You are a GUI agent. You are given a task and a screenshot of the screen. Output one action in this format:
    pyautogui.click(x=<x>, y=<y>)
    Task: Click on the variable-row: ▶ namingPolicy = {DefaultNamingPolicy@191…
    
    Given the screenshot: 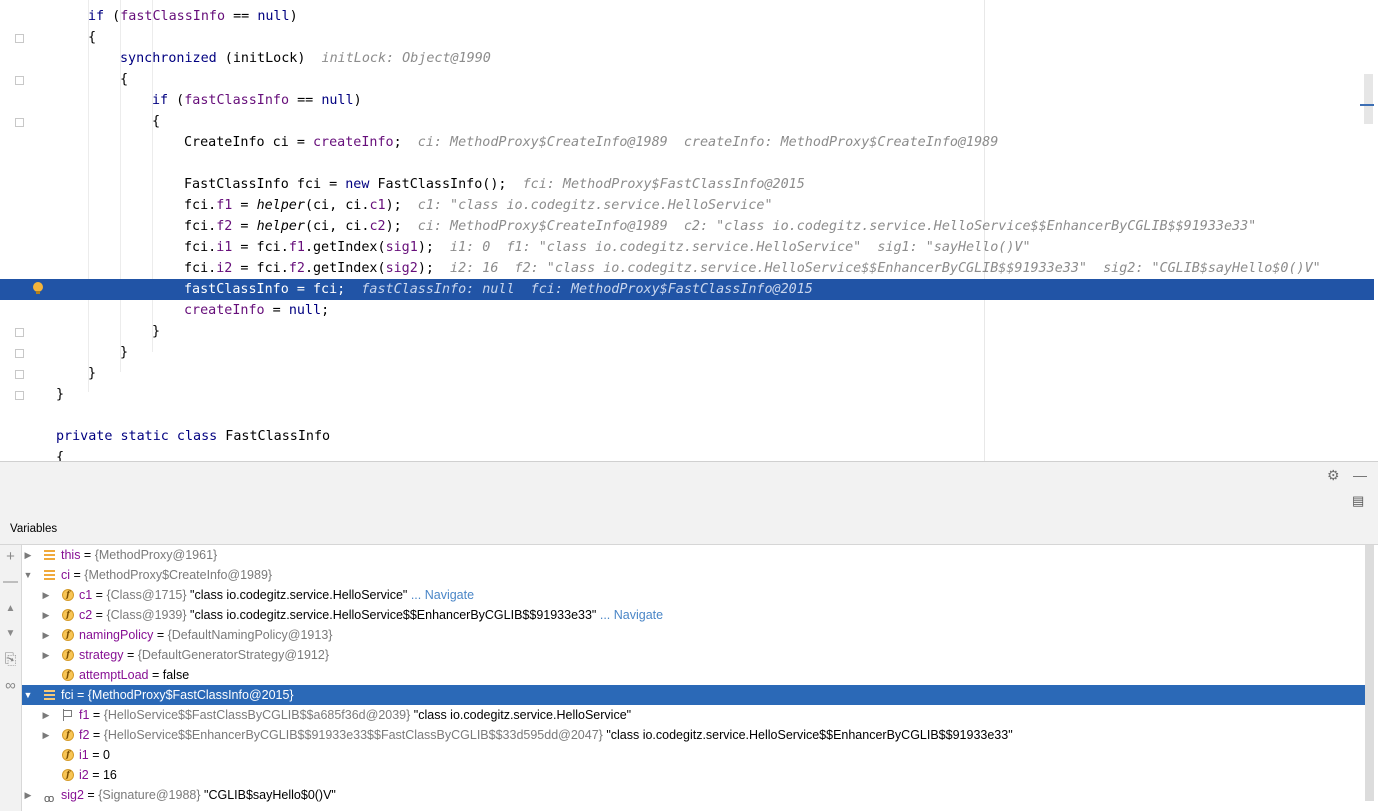 What is the action you would take?
    pyautogui.click(x=698, y=635)
    